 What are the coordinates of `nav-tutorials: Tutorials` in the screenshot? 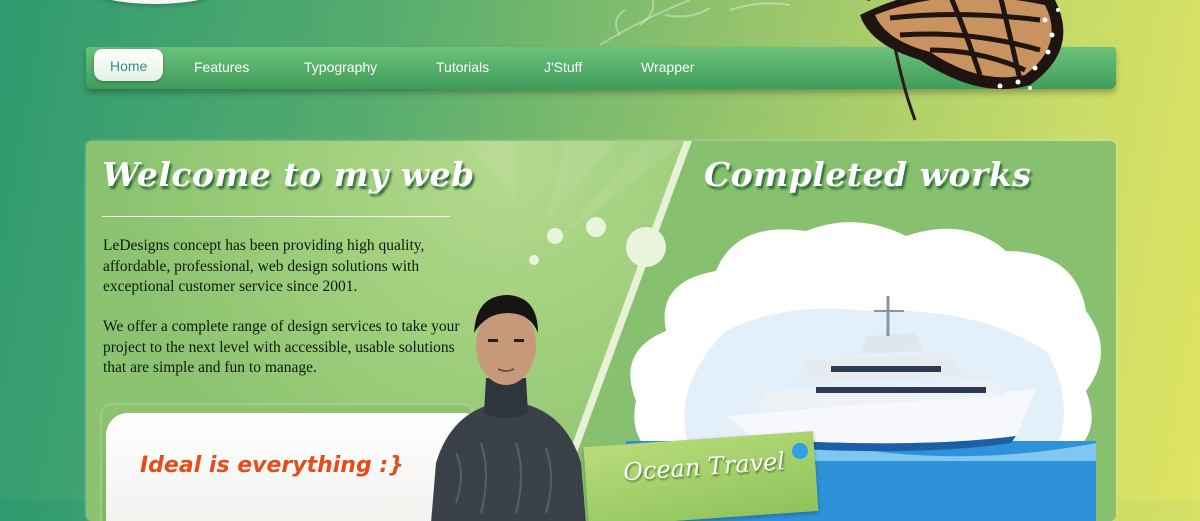 It's located at (462, 67).